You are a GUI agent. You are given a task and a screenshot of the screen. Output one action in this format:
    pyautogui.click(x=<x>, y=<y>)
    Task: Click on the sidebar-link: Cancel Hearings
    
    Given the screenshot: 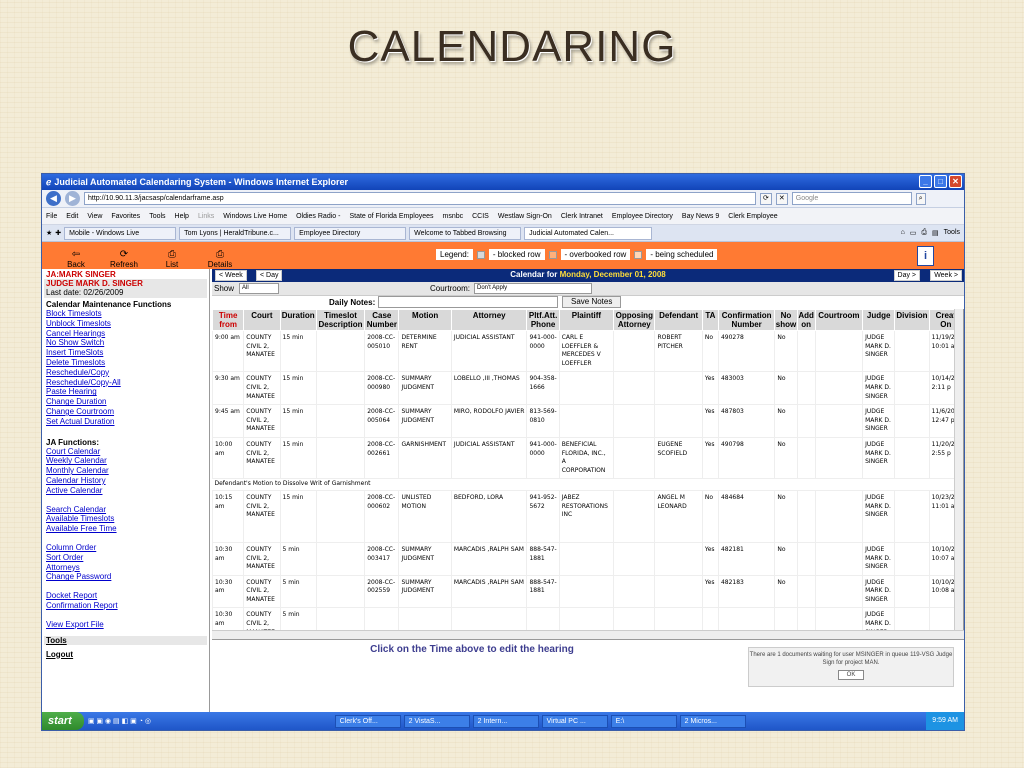 What is the action you would take?
    pyautogui.click(x=125, y=334)
    